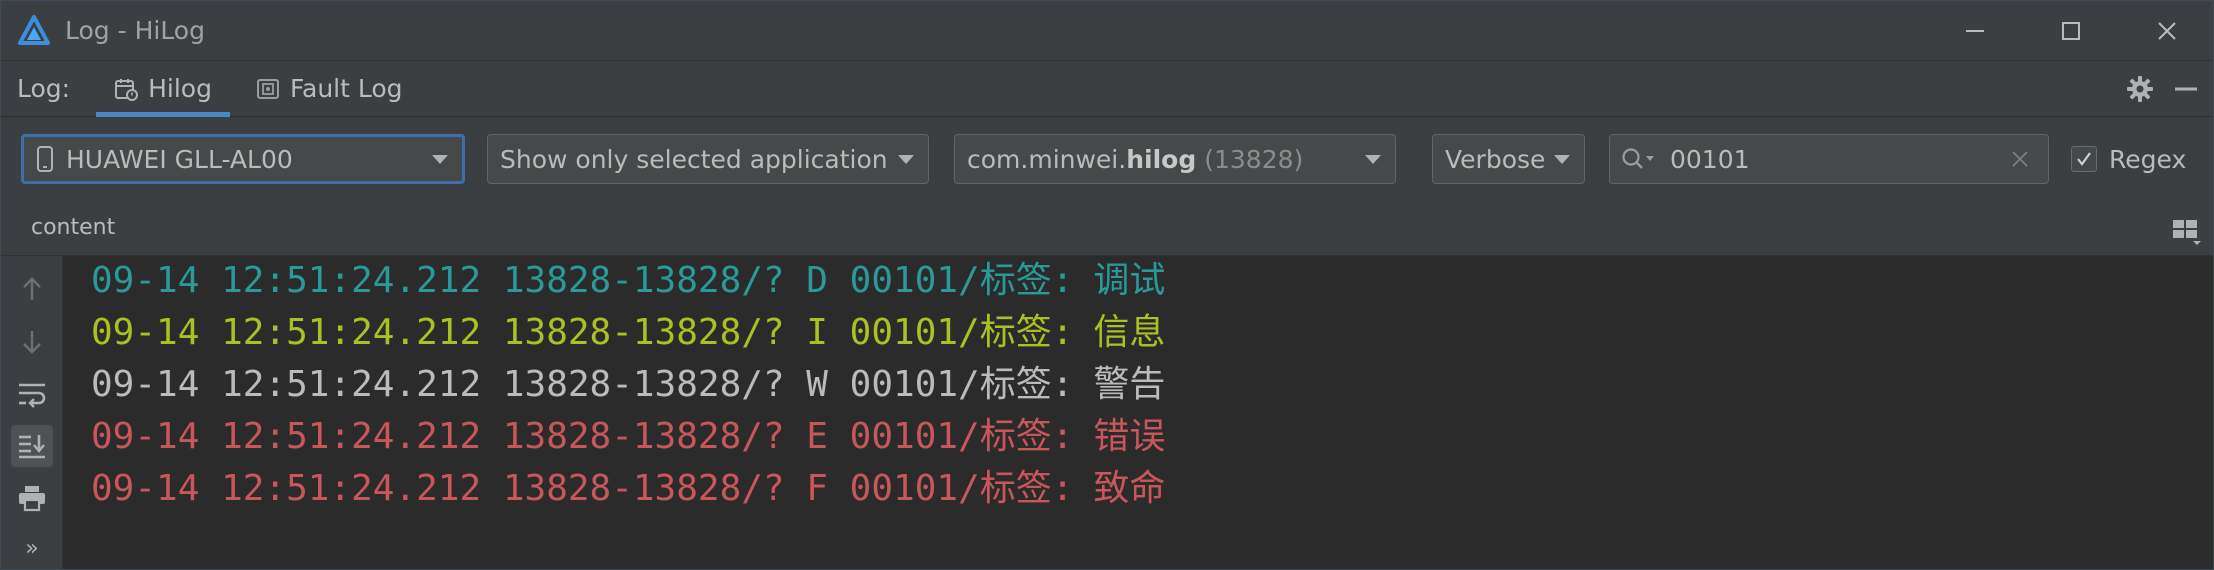 The height and width of the screenshot is (570, 2214). I want to click on log-level: W, so click(817, 384).